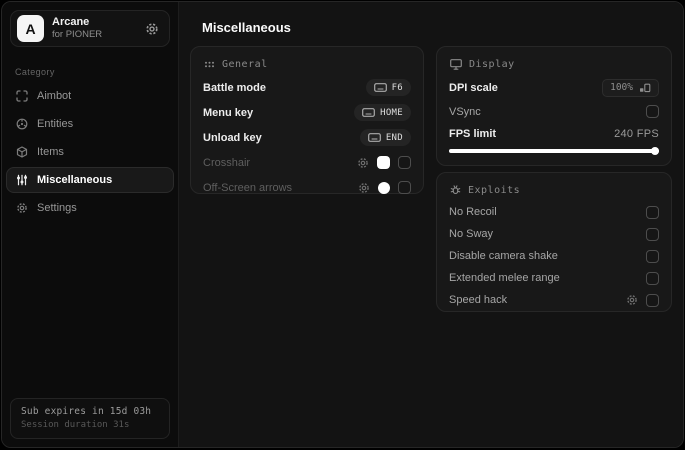 The width and height of the screenshot is (685, 450). I want to click on dpi-scale-select: 100%, so click(630, 87).